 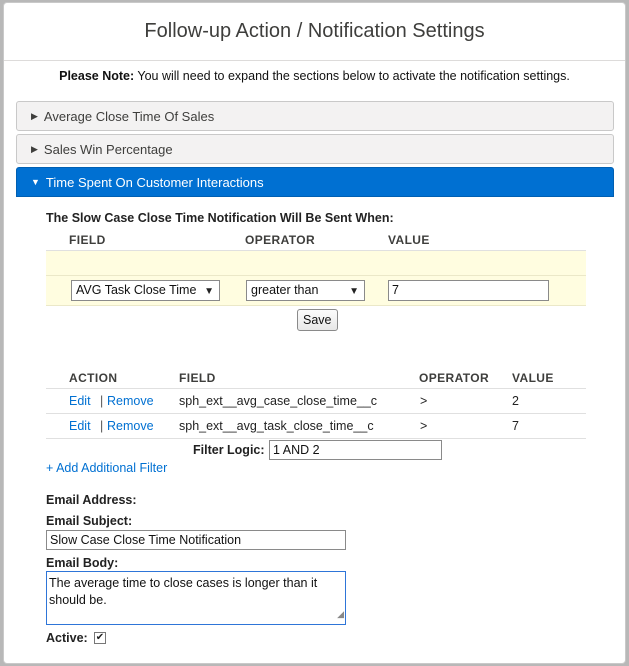 I want to click on email-address-label: Email Address:, so click(x=91, y=500).